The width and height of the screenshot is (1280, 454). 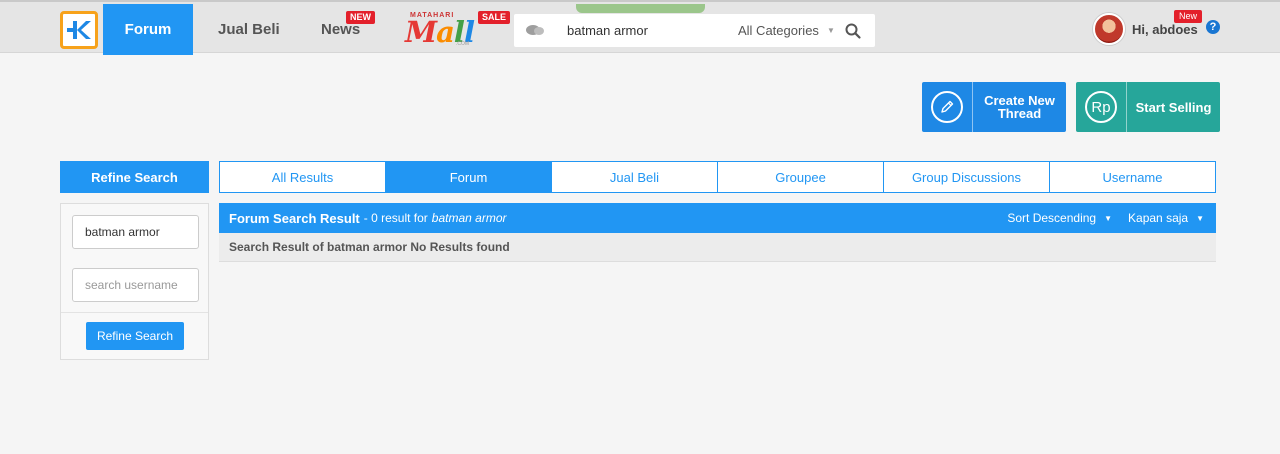 I want to click on result-count: - 0 result for, so click(x=395, y=218).